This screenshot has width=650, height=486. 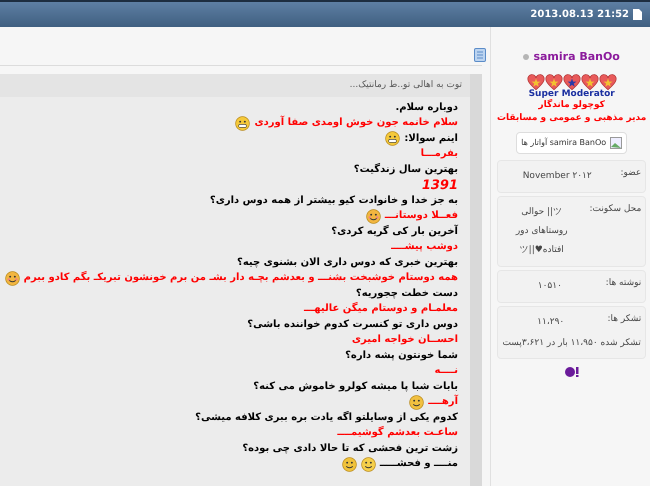 What do you see at coordinates (615, 209) in the screenshot?
I see `info-label: محل سکونت:` at bounding box center [615, 209].